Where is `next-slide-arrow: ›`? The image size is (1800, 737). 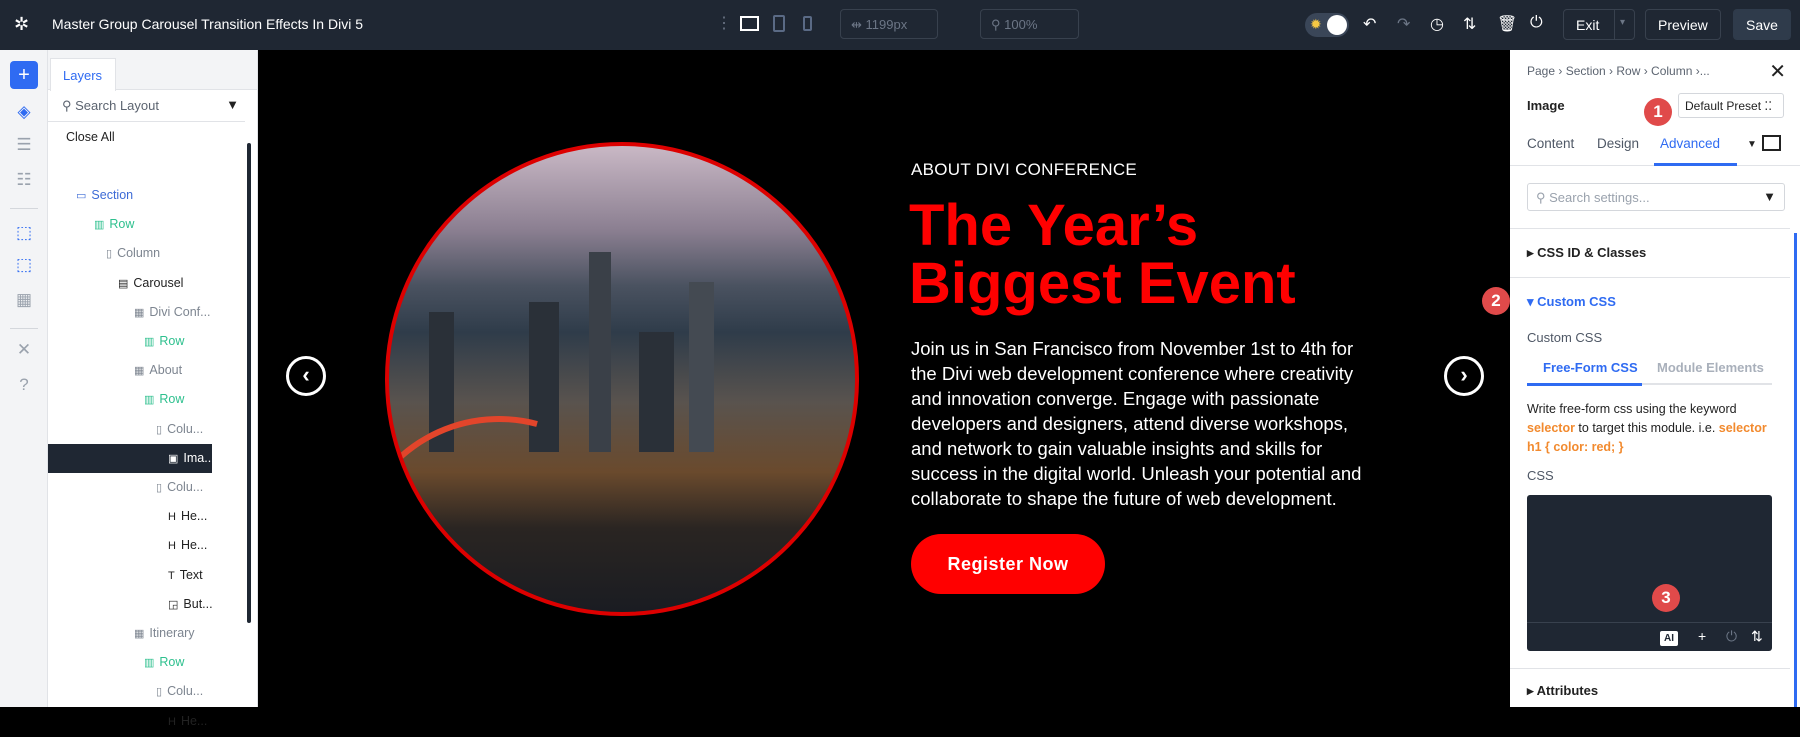 next-slide-arrow: › is located at coordinates (1464, 376).